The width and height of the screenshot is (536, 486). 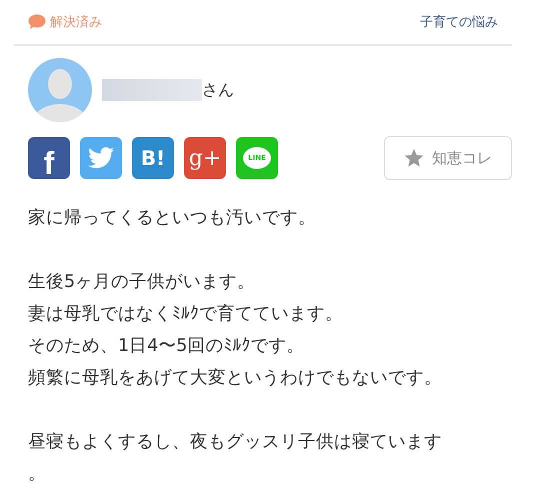 I want to click on body-text: 頻繁に母乳をあげて大変というわけでもないです。, so click(x=235, y=378).